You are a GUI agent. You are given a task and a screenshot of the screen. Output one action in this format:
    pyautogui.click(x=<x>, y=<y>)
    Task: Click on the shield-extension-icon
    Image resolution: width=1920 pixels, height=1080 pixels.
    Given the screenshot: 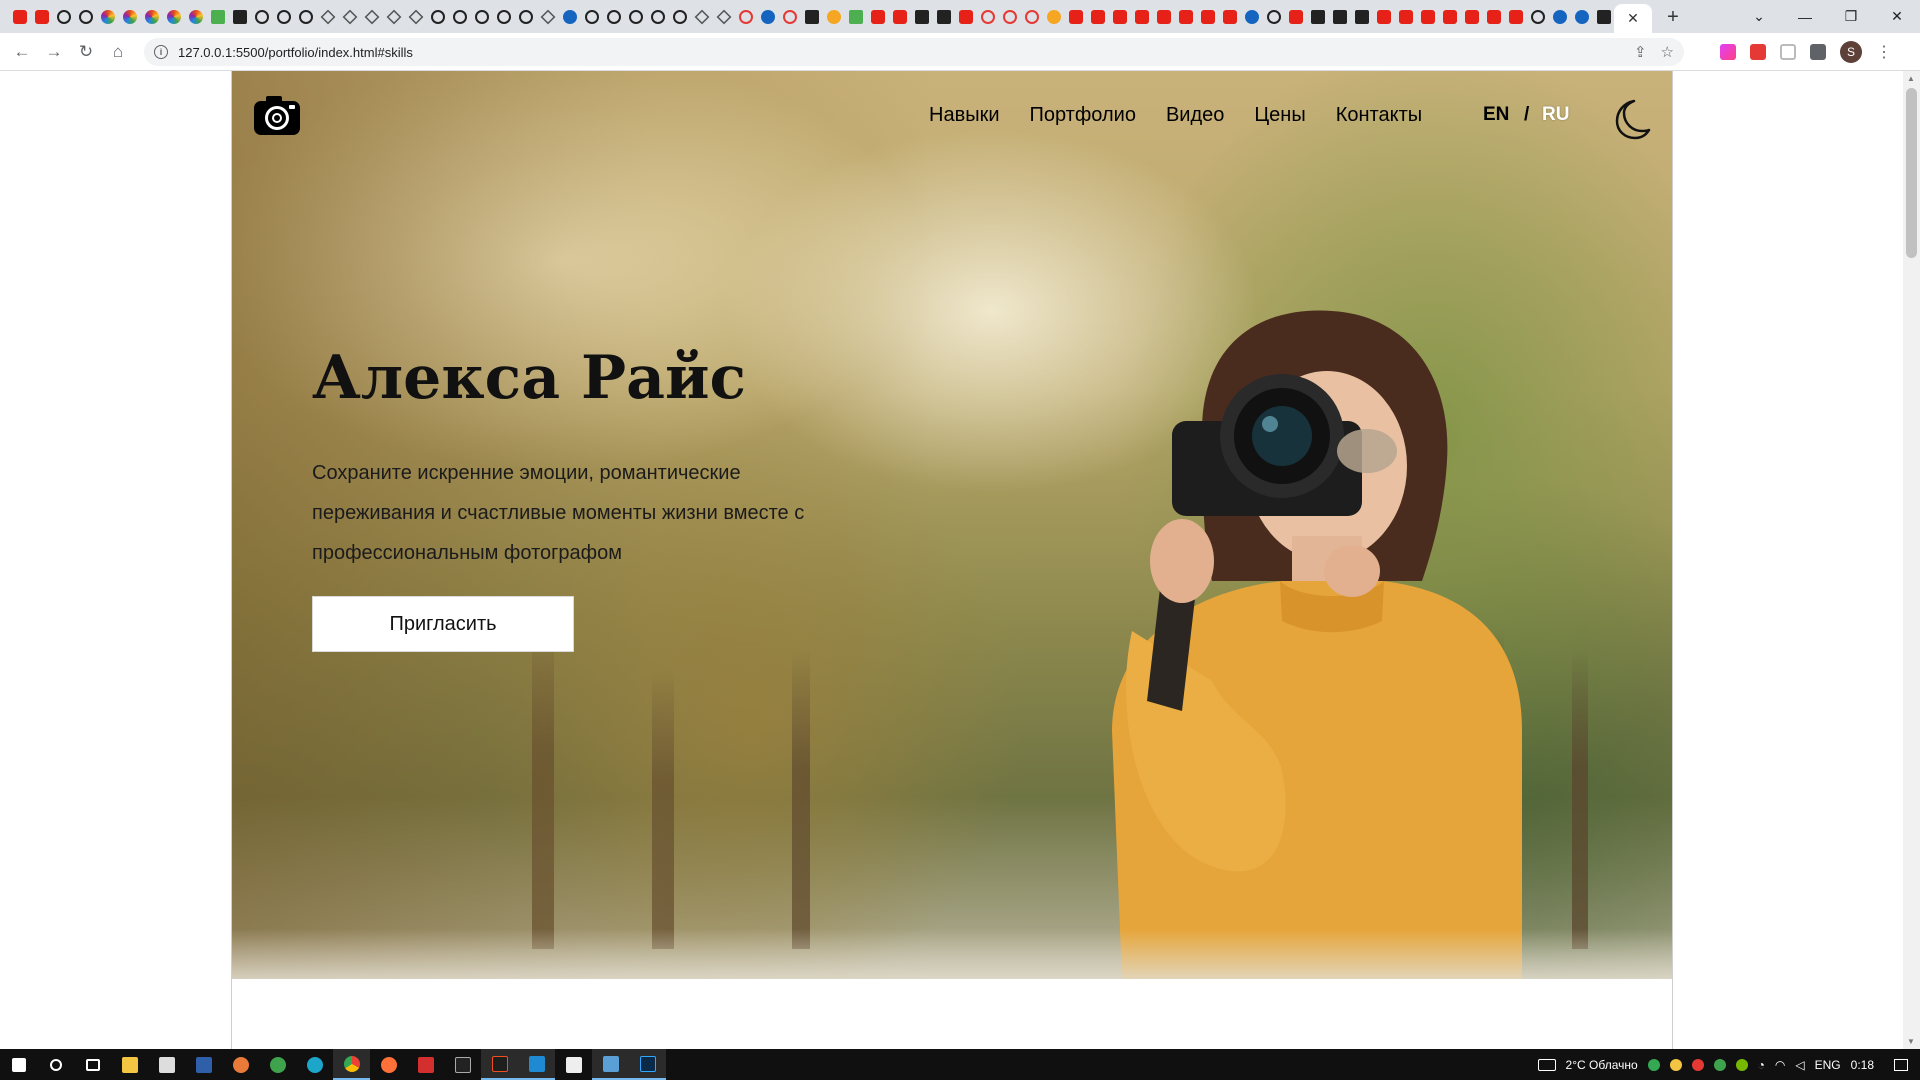 What is the action you would take?
    pyautogui.click(x=1788, y=52)
    